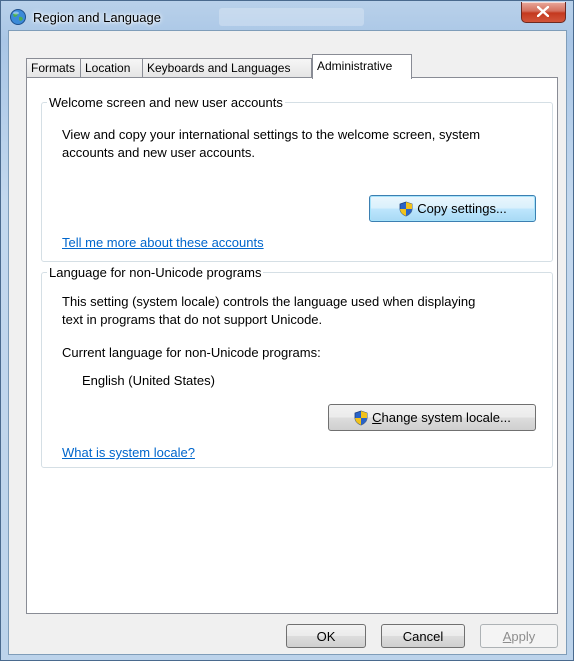 This screenshot has width=574, height=661. What do you see at coordinates (227, 68) in the screenshot?
I see `tab-keyboards-and-languages: Keyboards and Languages` at bounding box center [227, 68].